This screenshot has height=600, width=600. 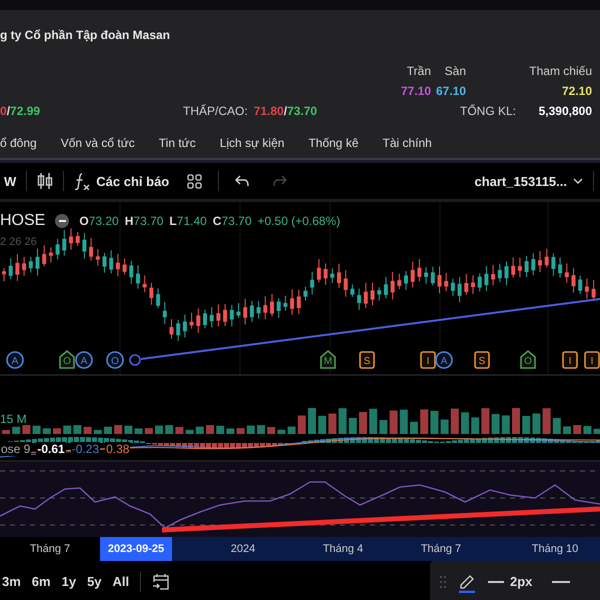 I want to click on macd-value: -0.61, so click(x=51, y=449).